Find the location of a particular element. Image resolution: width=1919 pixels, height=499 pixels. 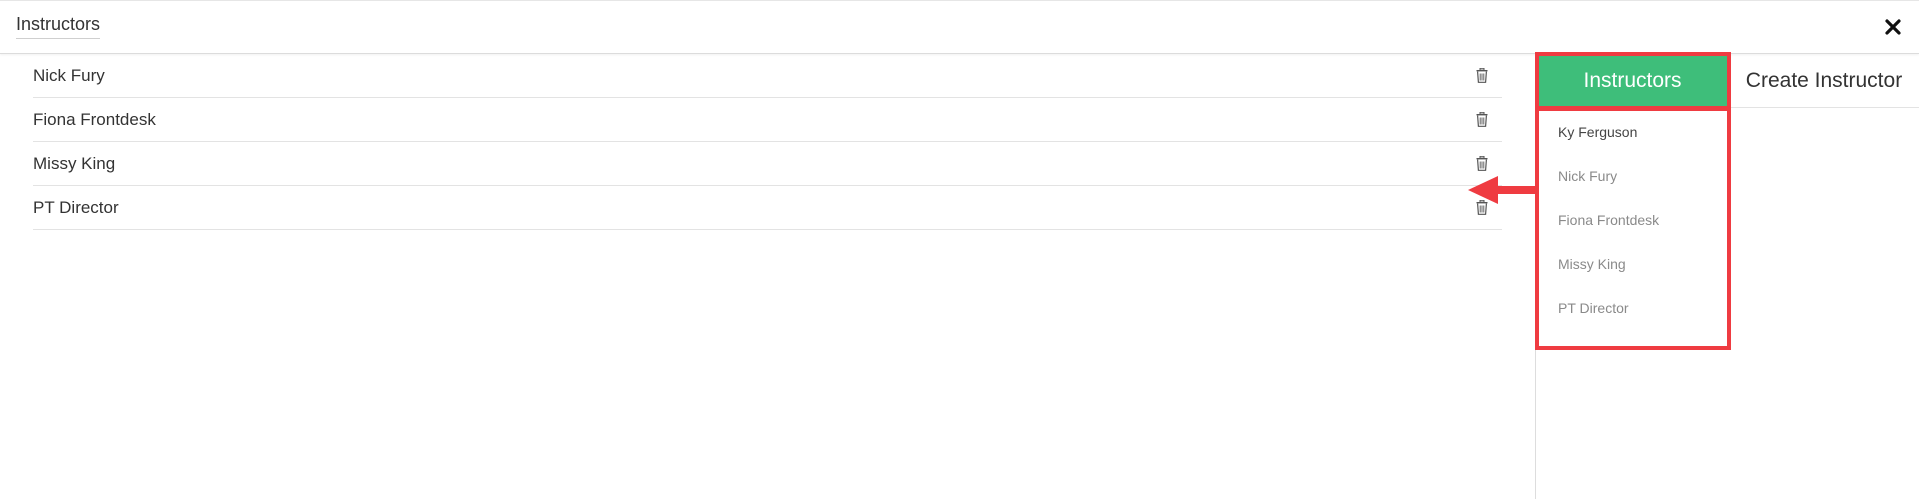

instructor-name: PT Director is located at coordinates (76, 207).